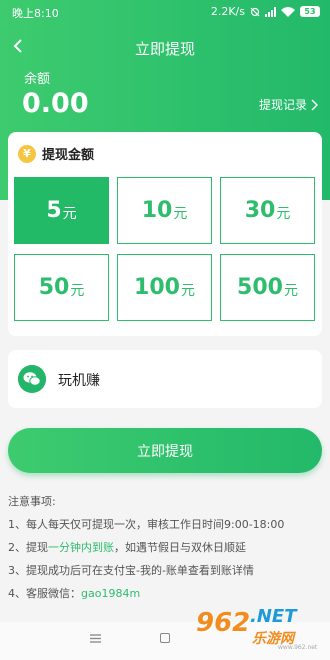 Image resolution: width=330 pixels, height=660 pixels. Describe the element at coordinates (261, 629) in the screenshot. I see `watermark-logo: 962 .NET 乐游网 www.962.net` at that location.